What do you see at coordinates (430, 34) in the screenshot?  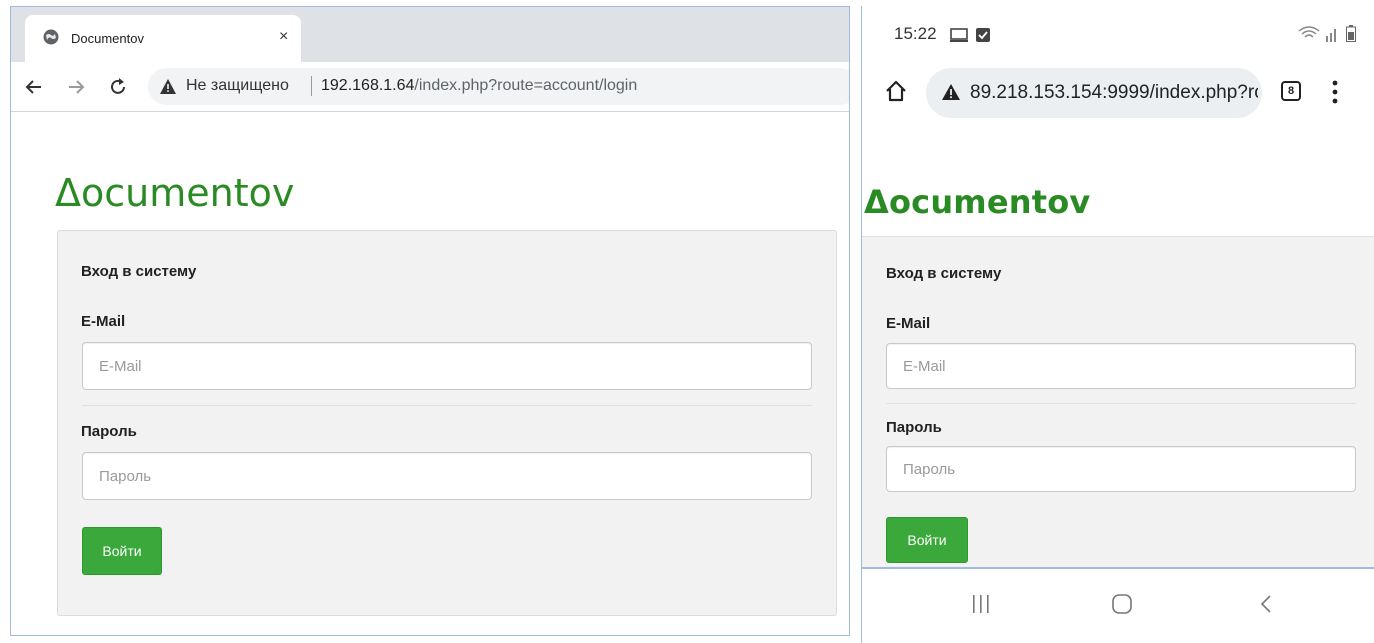 I see `tab-strip: Documentov ×` at bounding box center [430, 34].